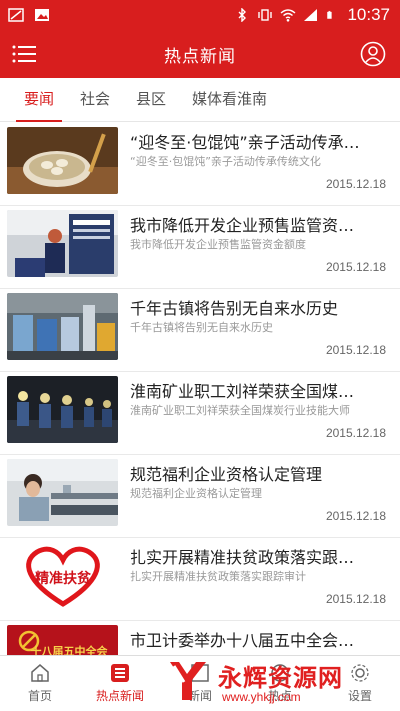 This screenshot has height=711, width=400. Describe the element at coordinates (280, 683) in the screenshot. I see `nav-hot: 热点` at that location.